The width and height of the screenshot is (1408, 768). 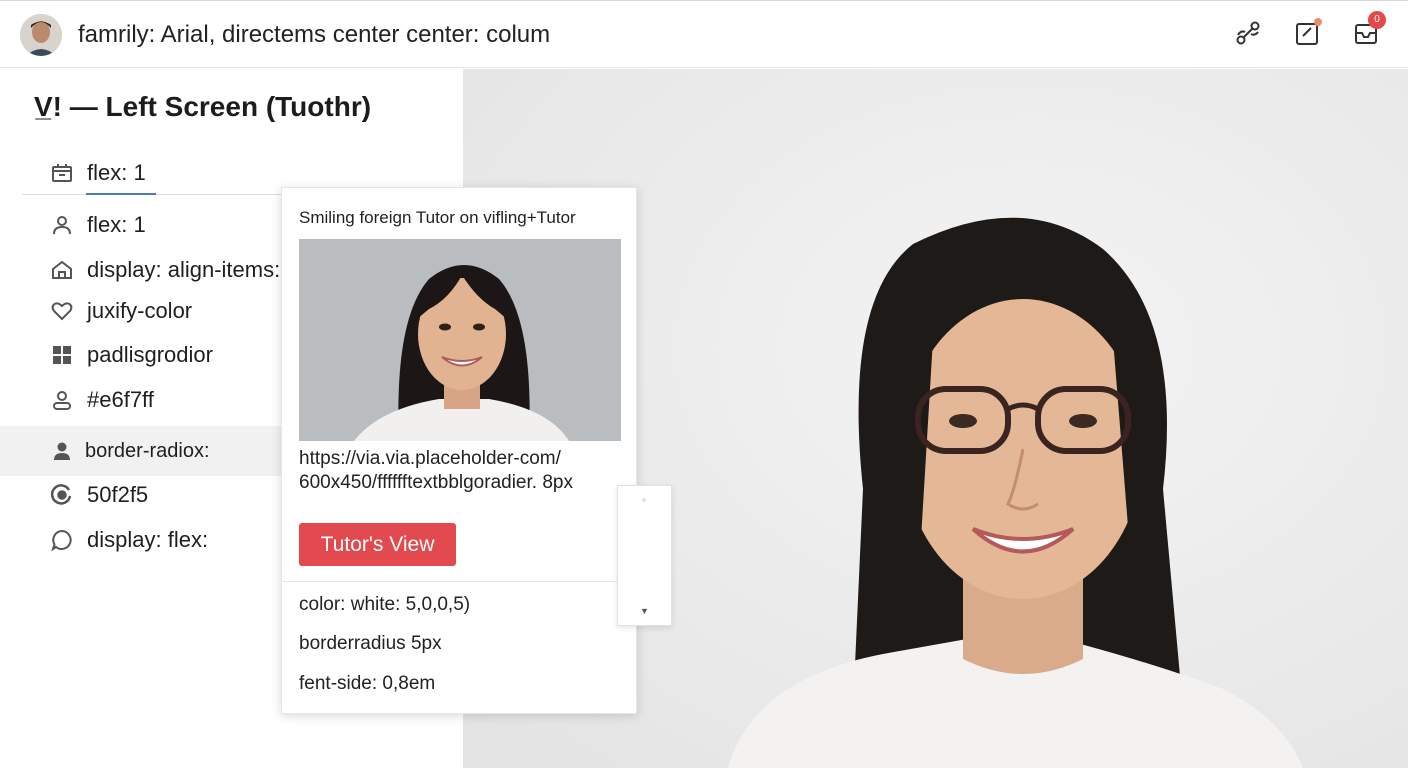 I want to click on share-route-icon, so click(x=1248, y=33).